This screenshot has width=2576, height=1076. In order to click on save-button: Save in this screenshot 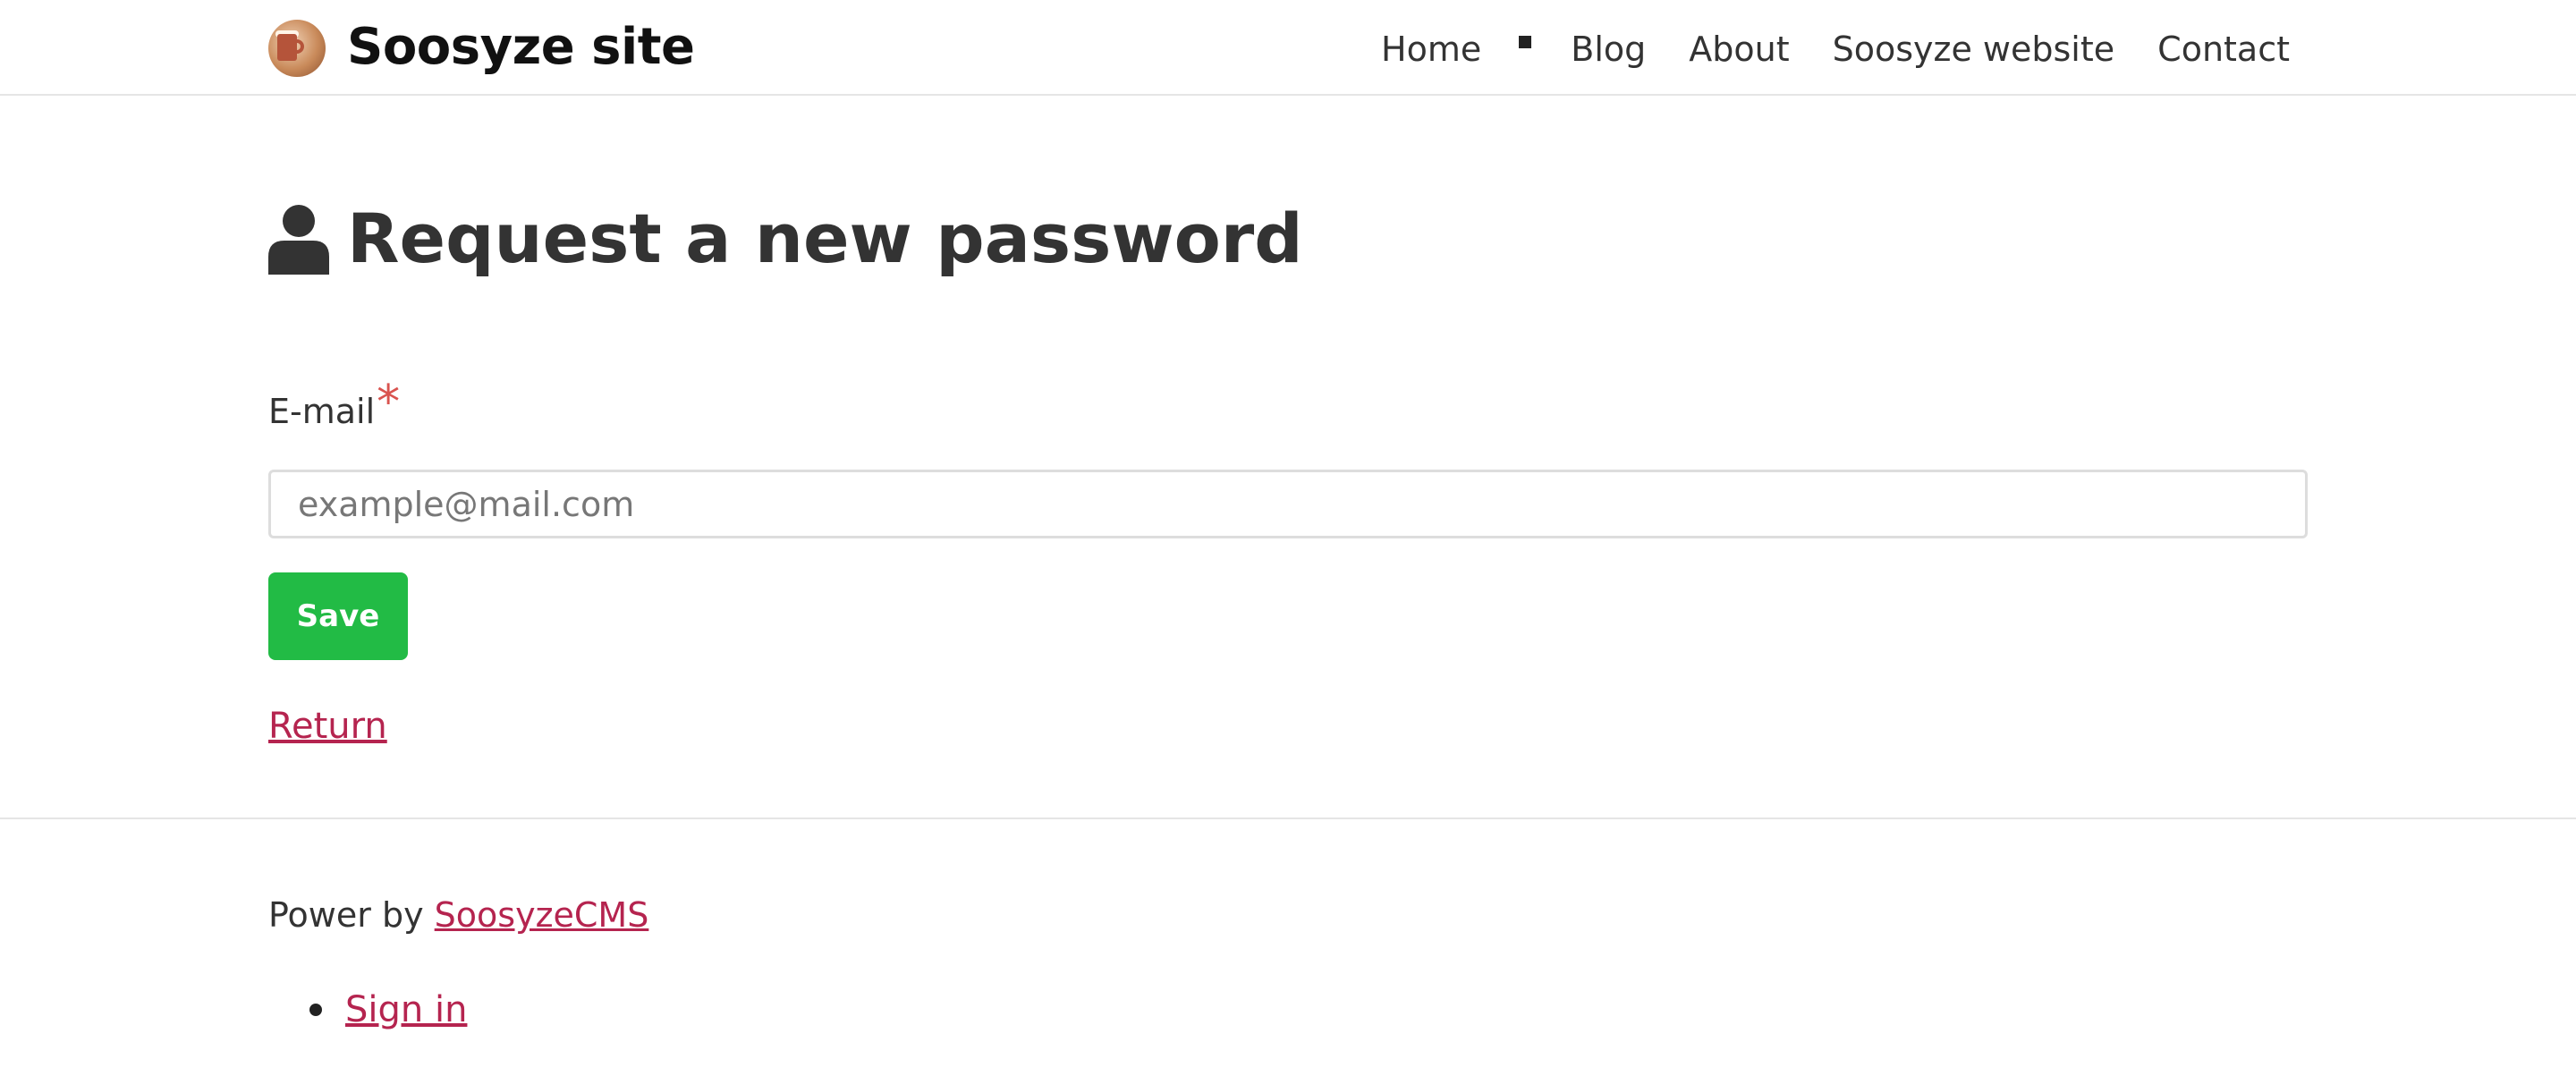, I will do `click(338, 616)`.